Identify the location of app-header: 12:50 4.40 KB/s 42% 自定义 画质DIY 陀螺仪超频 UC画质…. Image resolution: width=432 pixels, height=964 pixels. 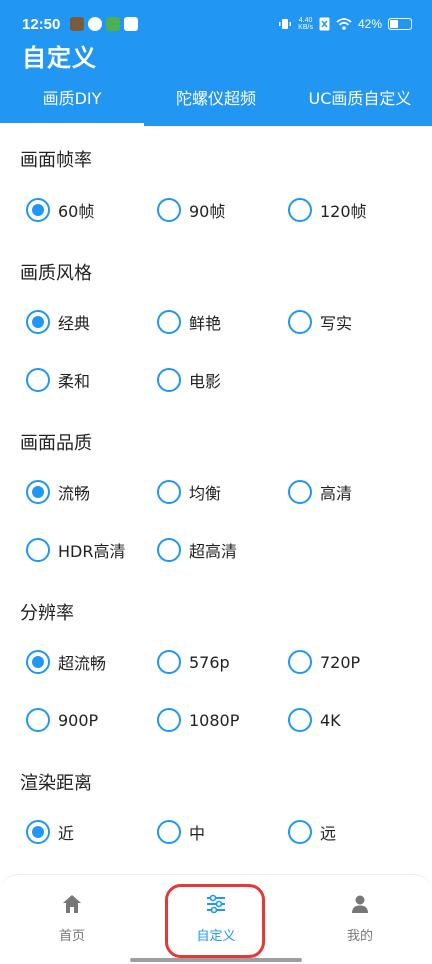
(216, 63).